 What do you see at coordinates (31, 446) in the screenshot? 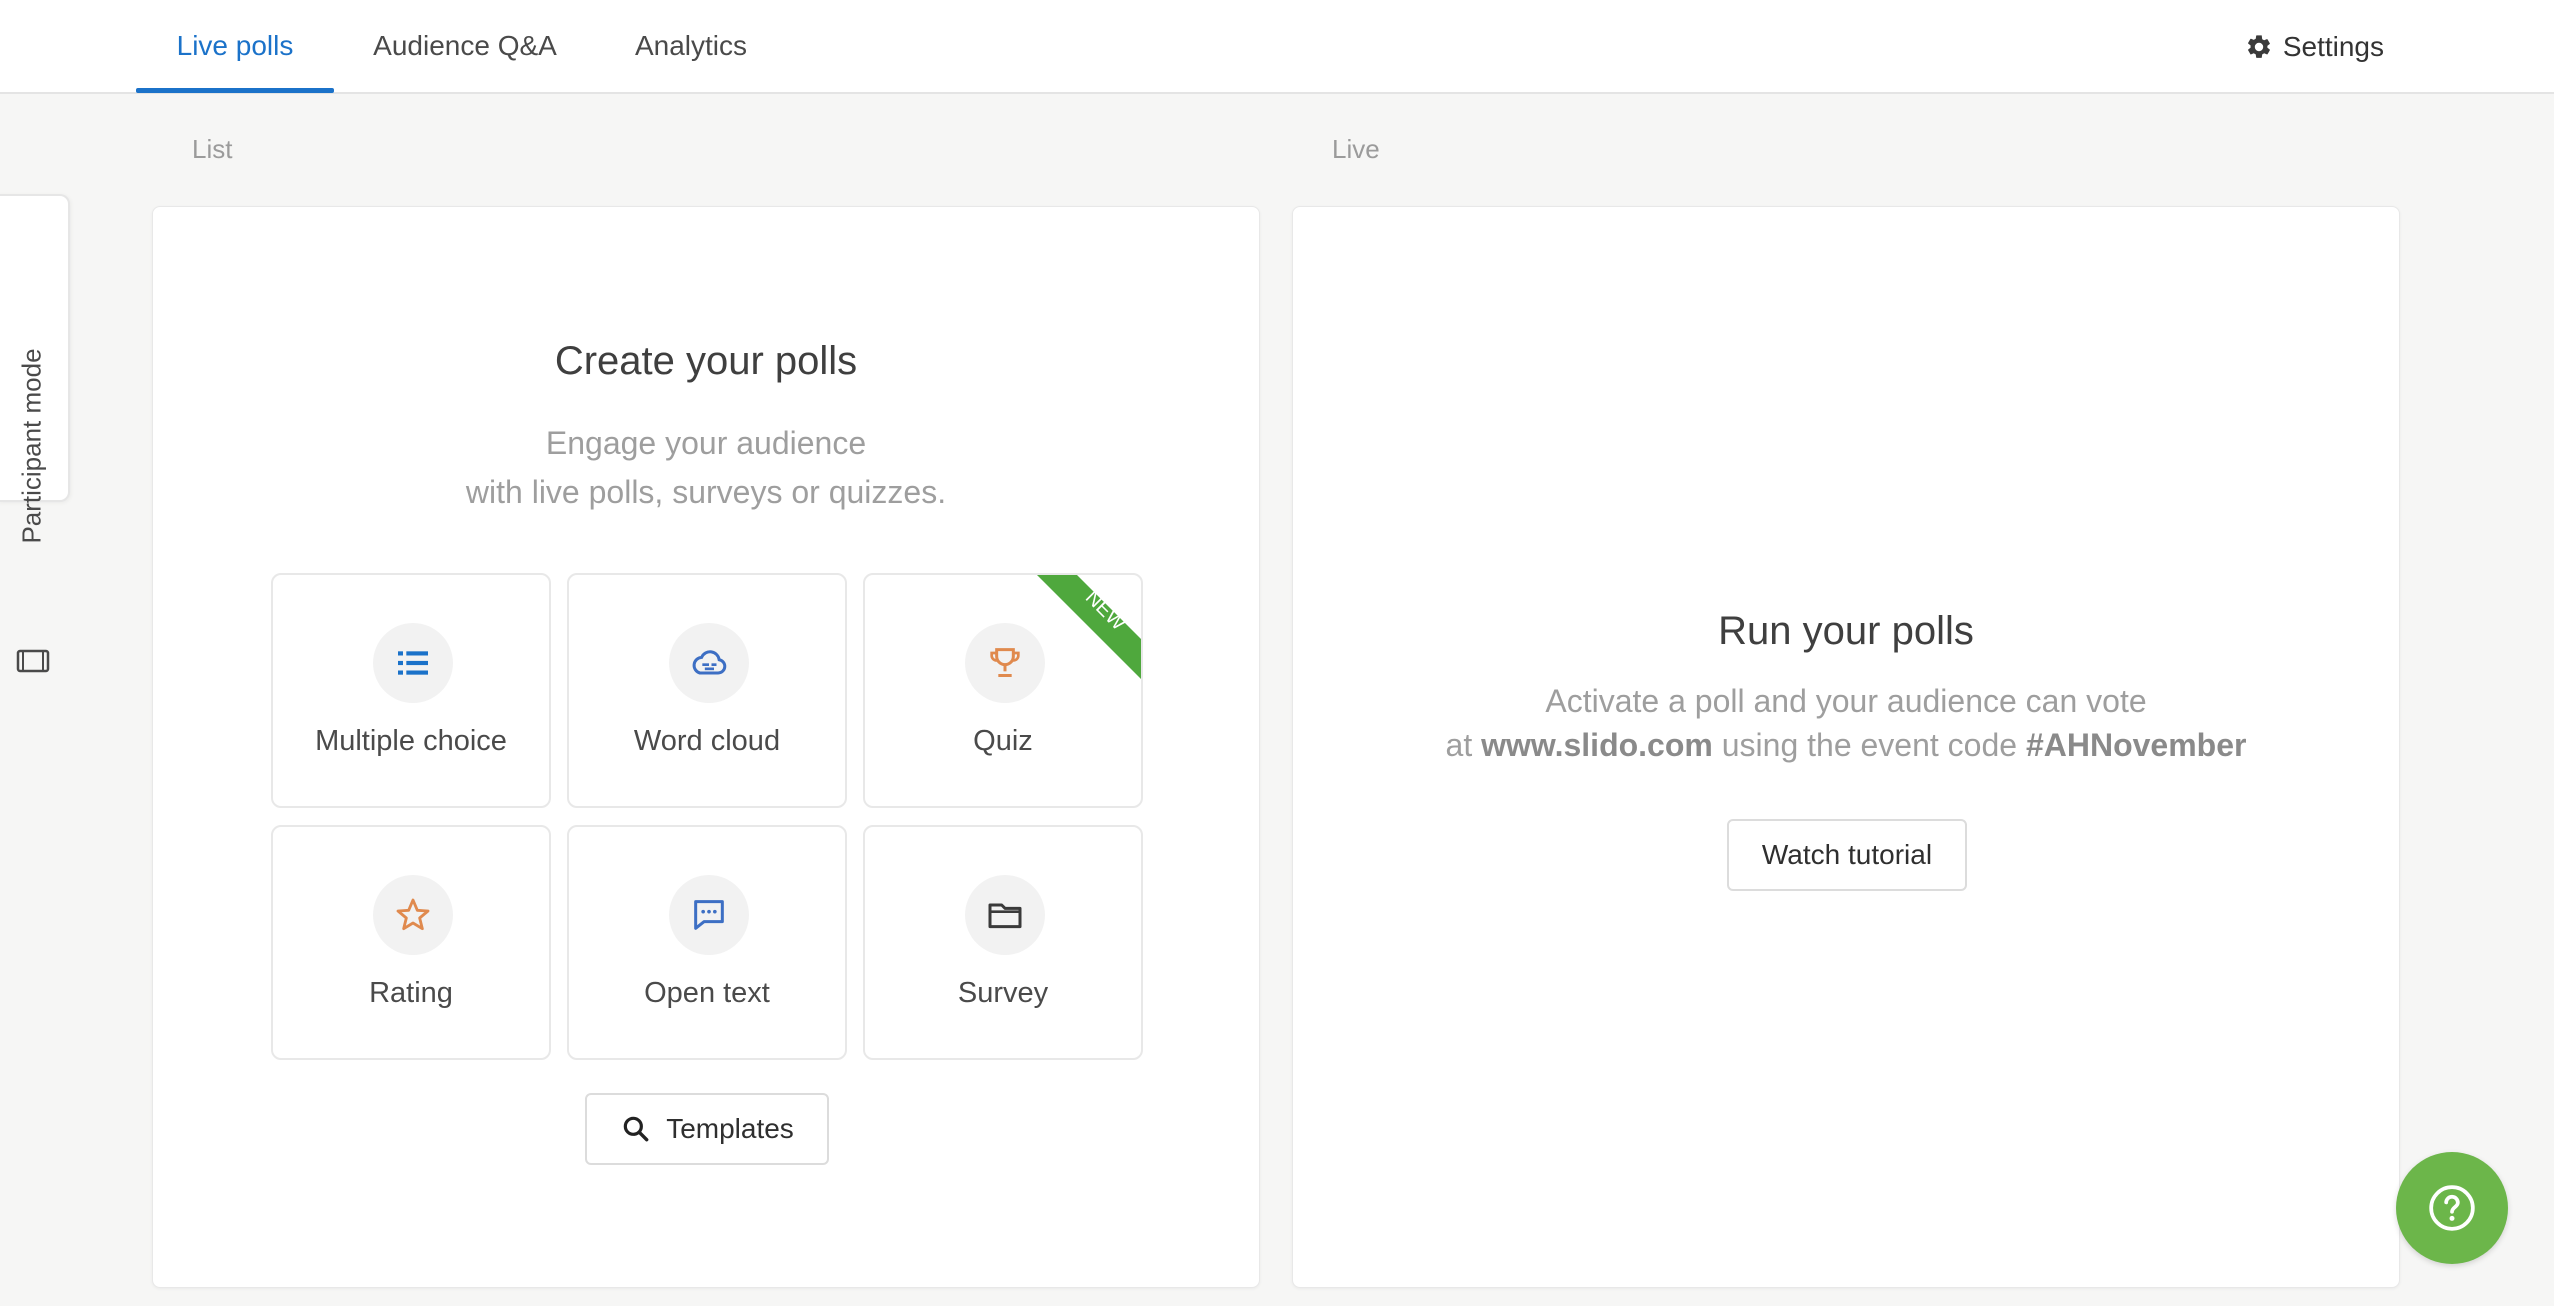
I see `participant-mode-label: Participant mode` at bounding box center [31, 446].